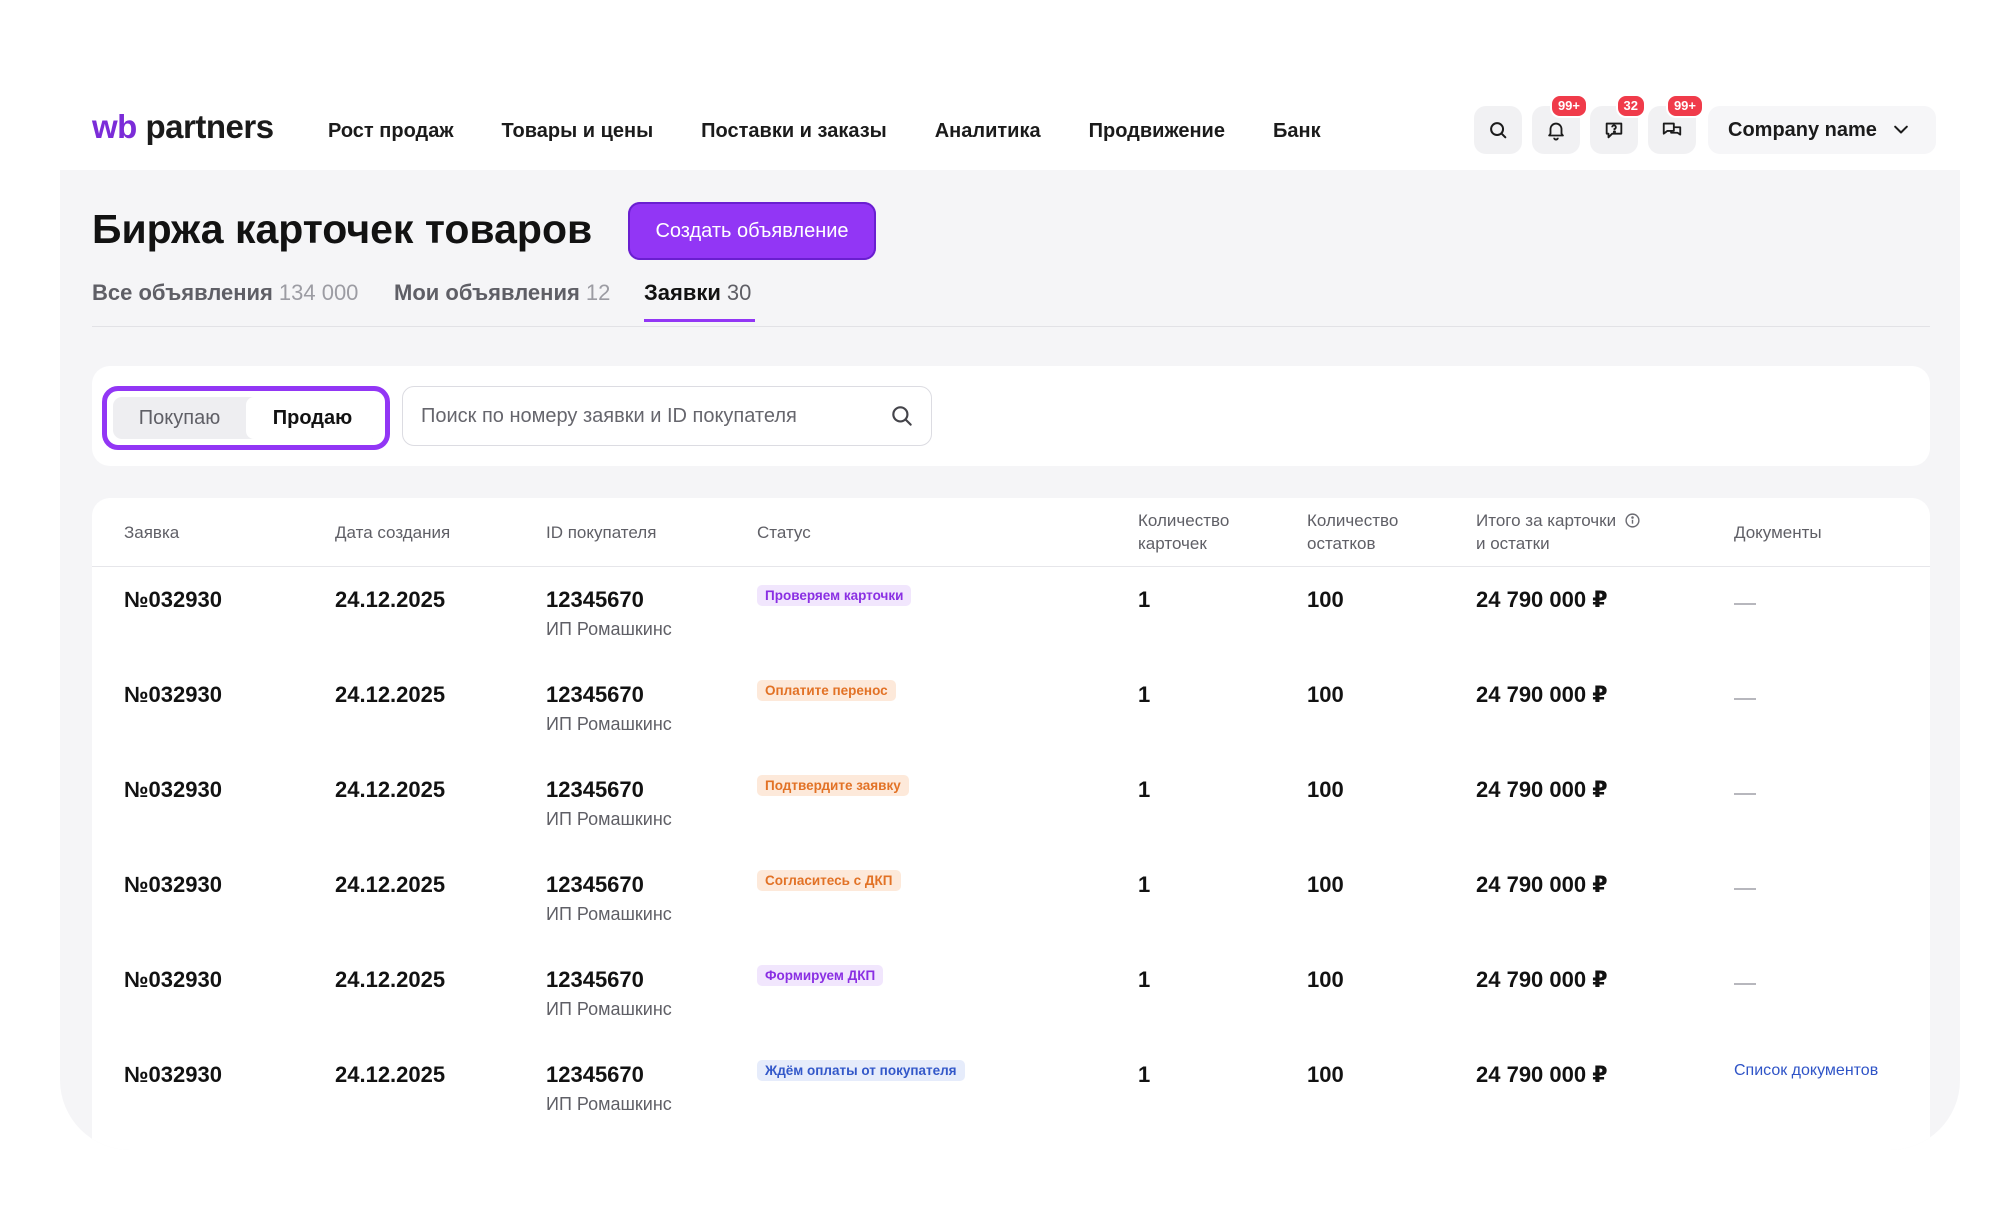 Image resolution: width=2016 pixels, height=1227 pixels. What do you see at coordinates (1157, 131) in the screenshot?
I see `nav-item-promotion: Продвижение` at bounding box center [1157, 131].